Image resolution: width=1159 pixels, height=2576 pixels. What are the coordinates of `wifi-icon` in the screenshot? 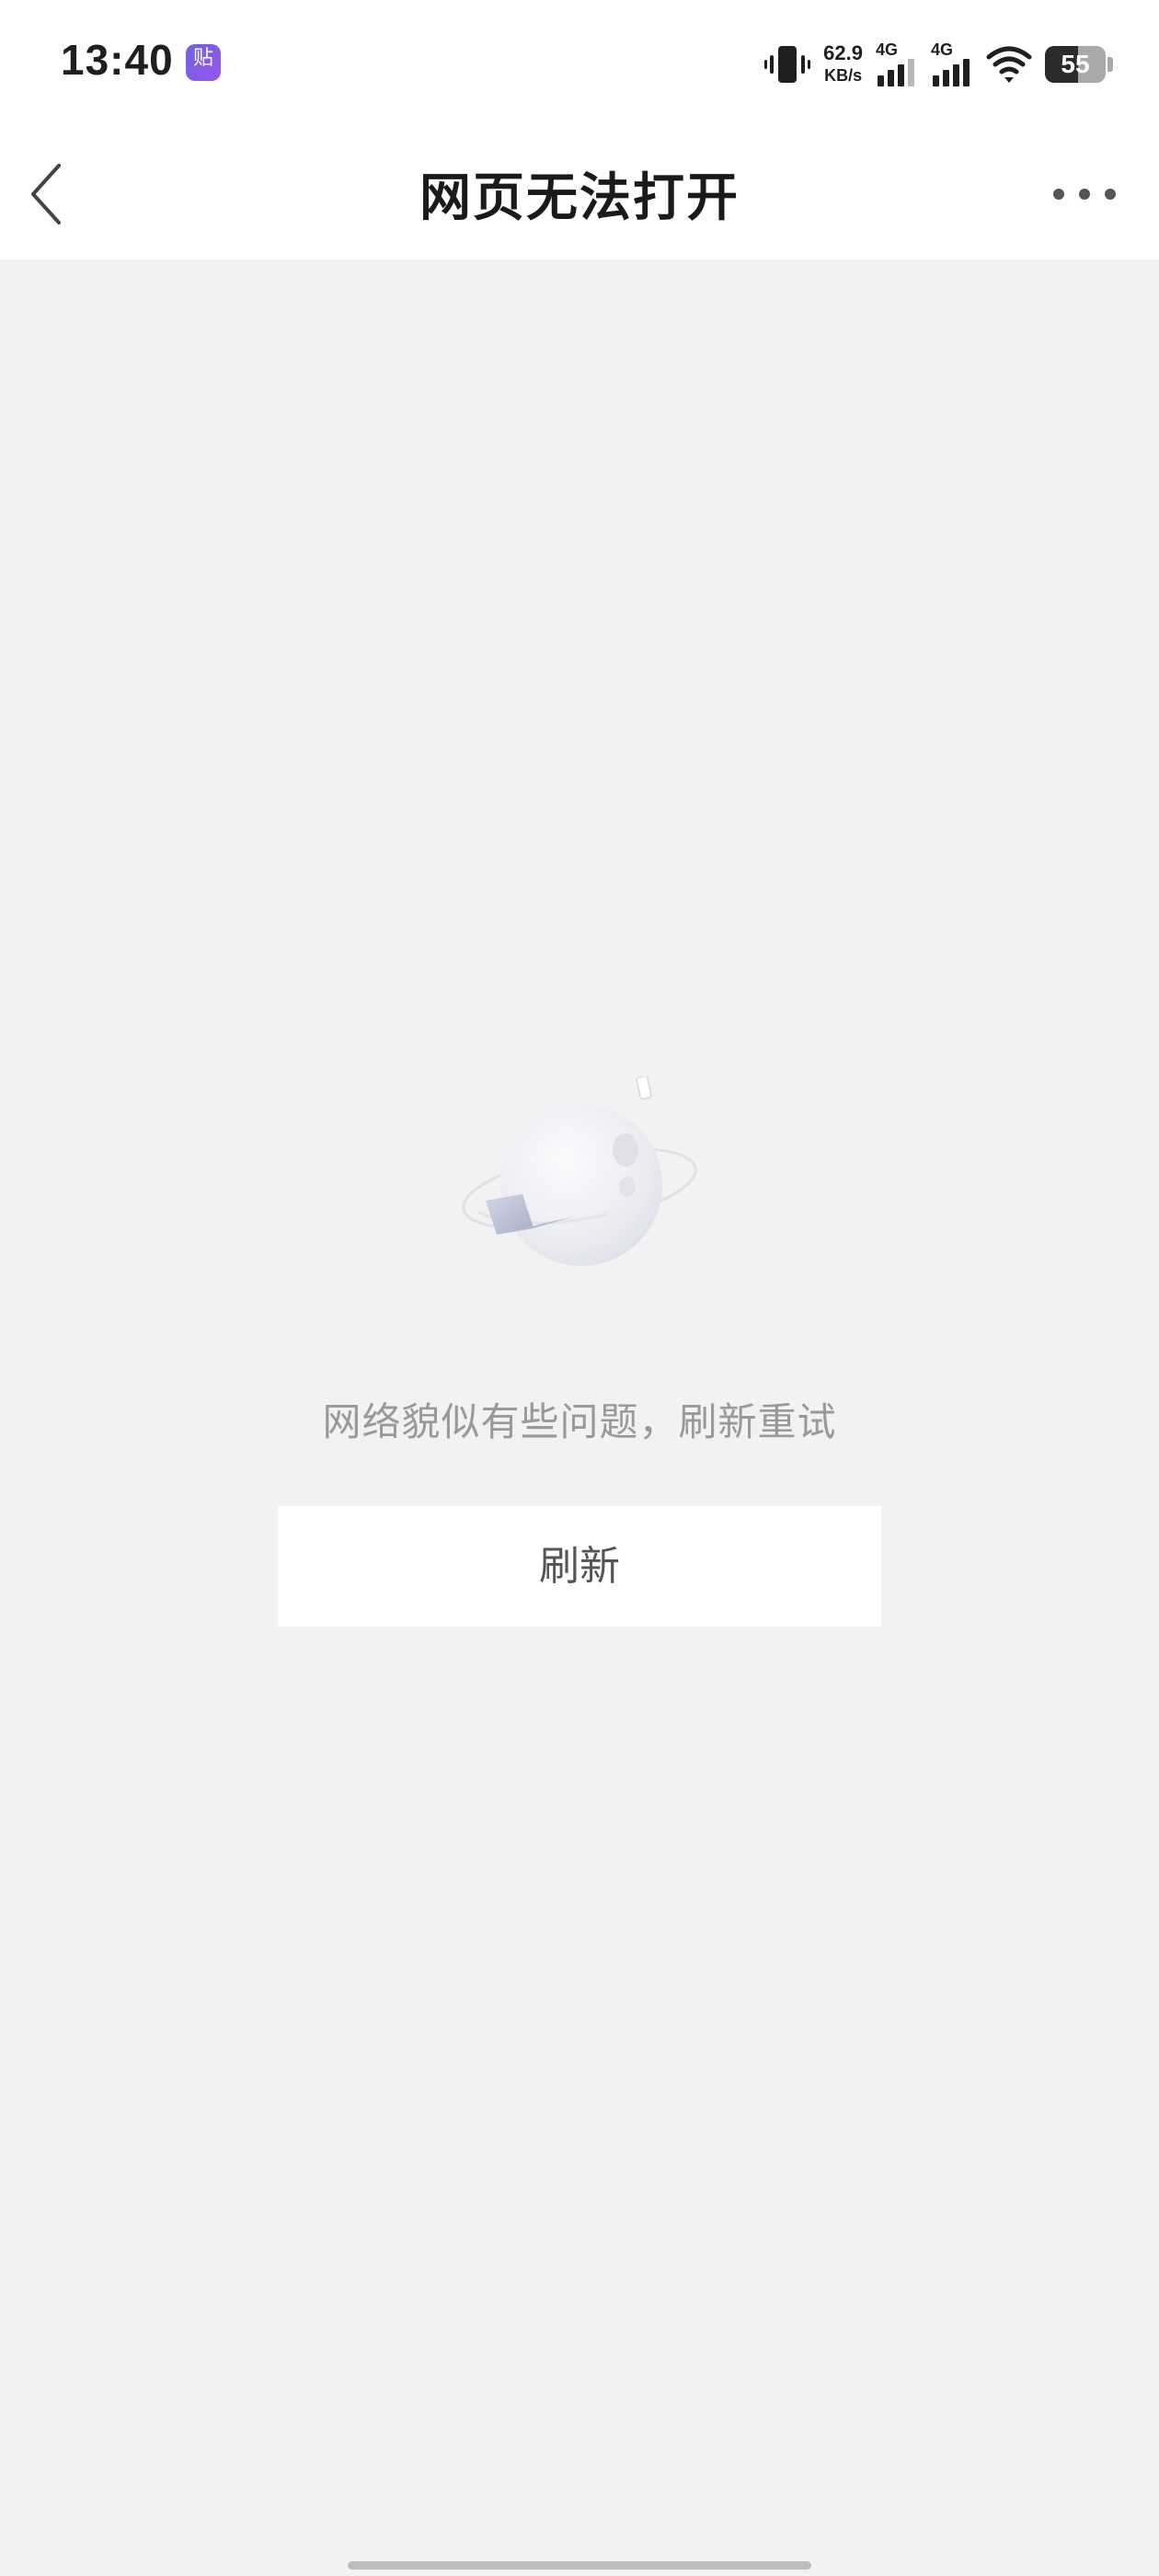 It's located at (1009, 64).